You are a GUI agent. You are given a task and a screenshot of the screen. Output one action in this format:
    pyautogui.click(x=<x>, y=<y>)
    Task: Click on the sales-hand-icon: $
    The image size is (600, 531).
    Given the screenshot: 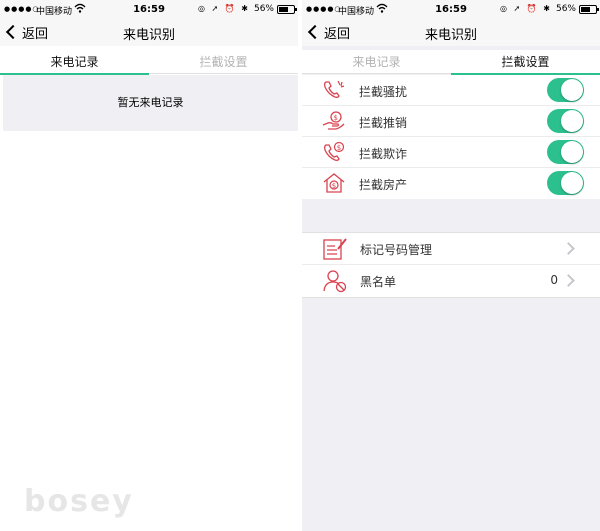 What is the action you would take?
    pyautogui.click(x=334, y=121)
    